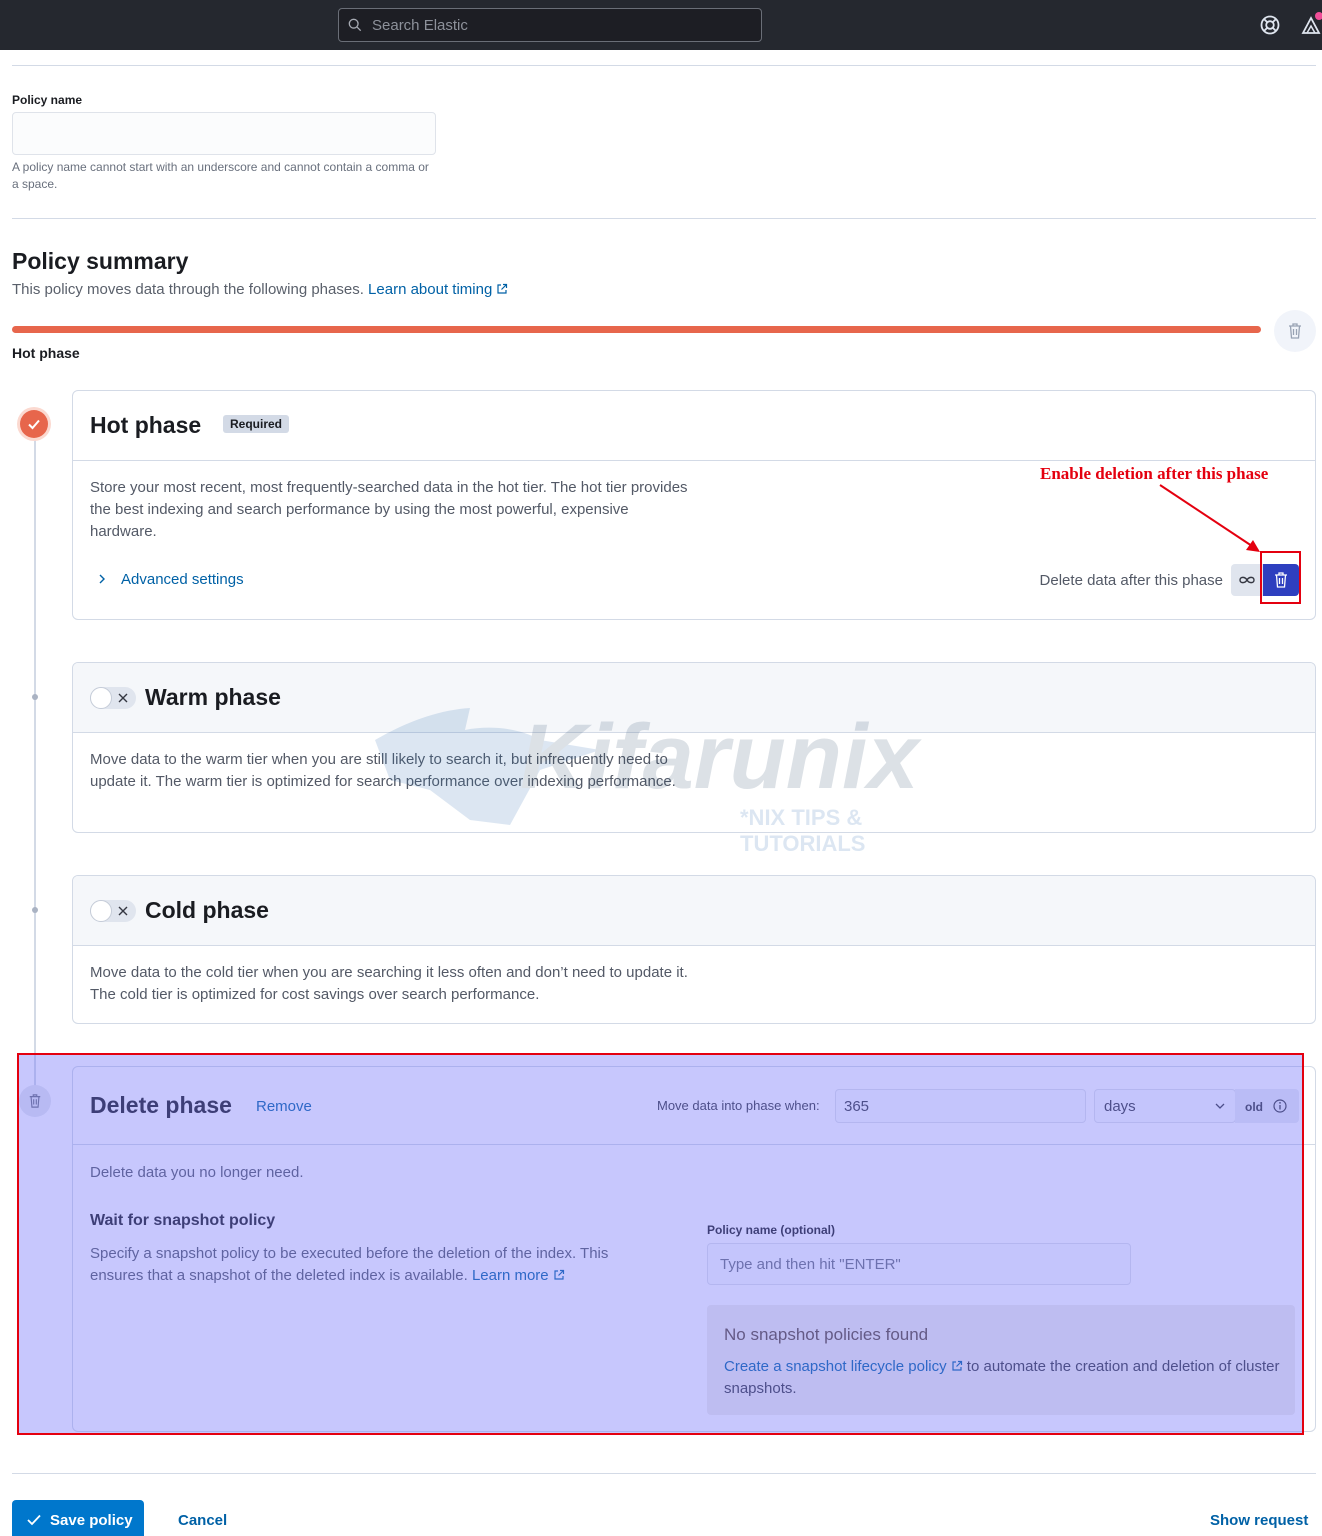 The height and width of the screenshot is (1536, 1322). I want to click on cold-timeline-dot, so click(35, 910).